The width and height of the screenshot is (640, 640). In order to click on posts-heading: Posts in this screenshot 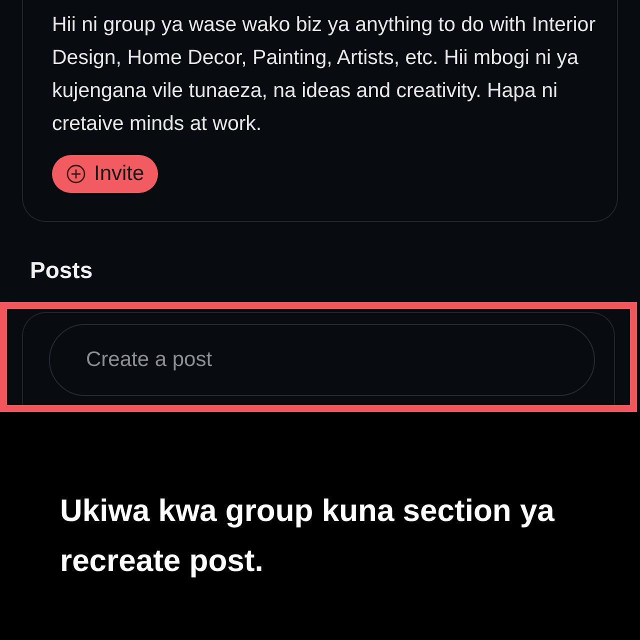, I will do `click(61, 270)`.